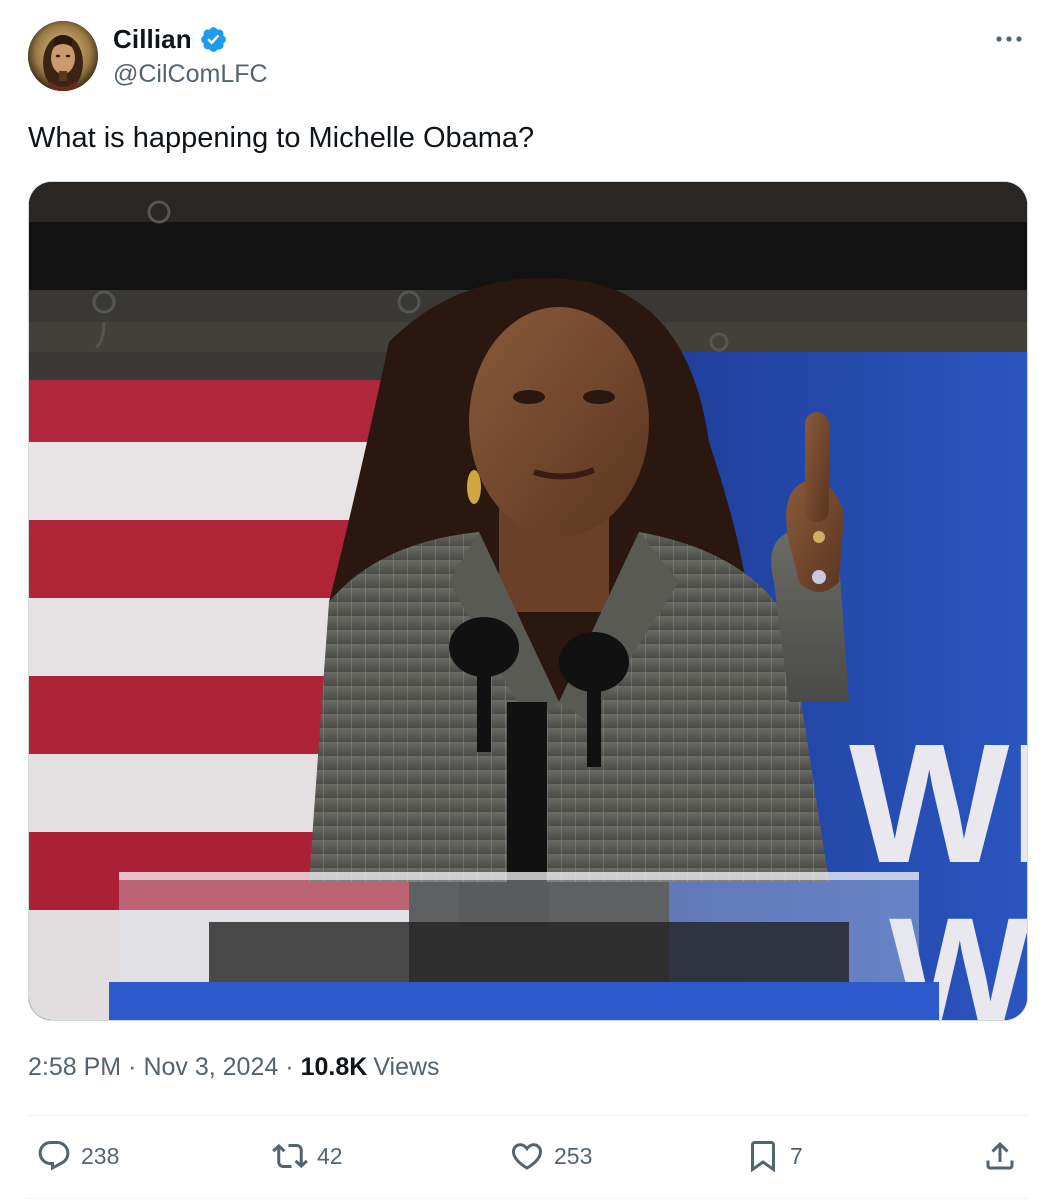 Image resolution: width=1058 pixels, height=1200 pixels. What do you see at coordinates (77, 1156) in the screenshot?
I see `reply-button: 238` at bounding box center [77, 1156].